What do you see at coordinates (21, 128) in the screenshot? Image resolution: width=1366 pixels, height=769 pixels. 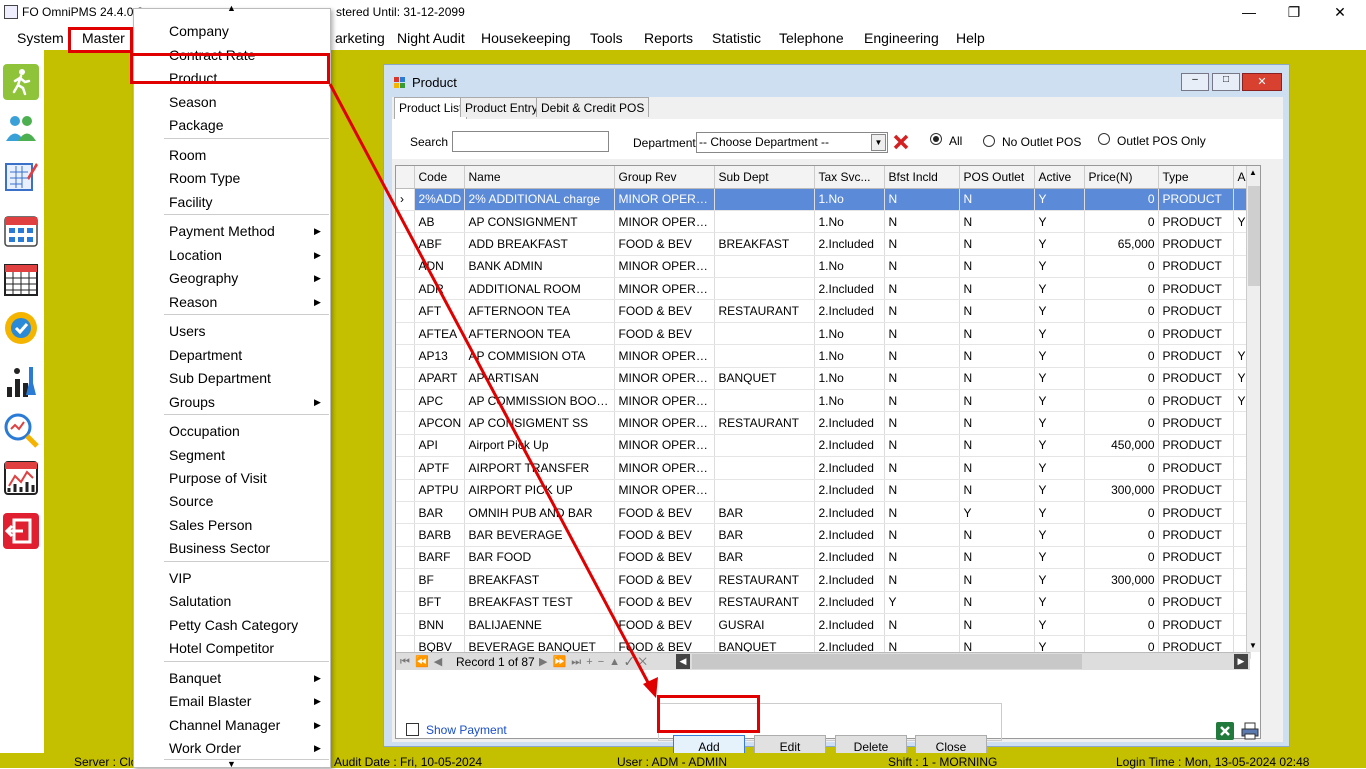 I see `users-icon` at bounding box center [21, 128].